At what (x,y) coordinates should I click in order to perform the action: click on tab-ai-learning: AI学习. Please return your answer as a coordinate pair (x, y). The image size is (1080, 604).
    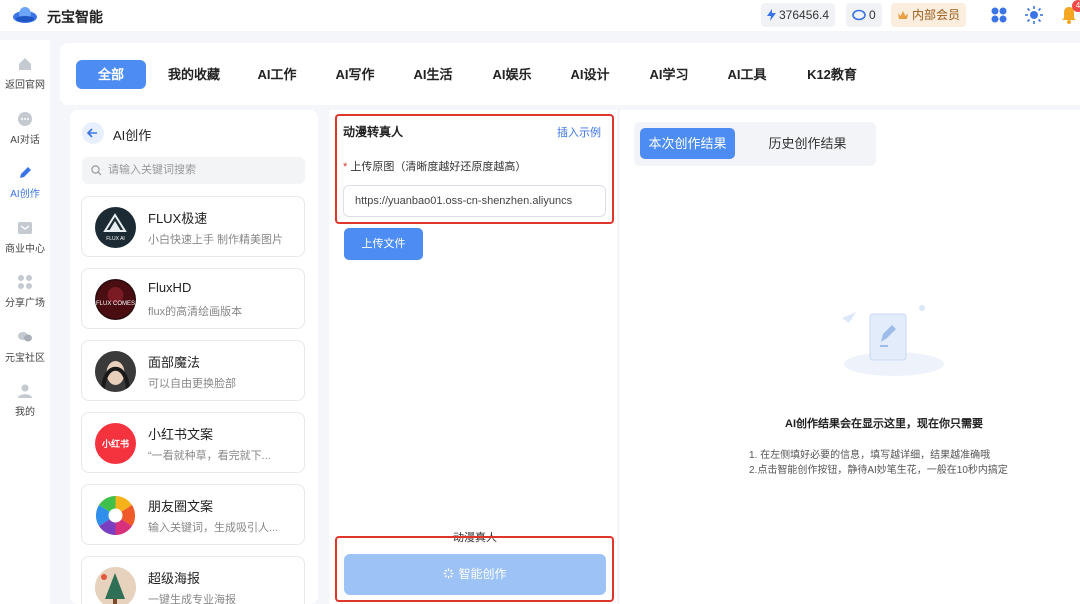
    Looking at the image, I should click on (669, 74).